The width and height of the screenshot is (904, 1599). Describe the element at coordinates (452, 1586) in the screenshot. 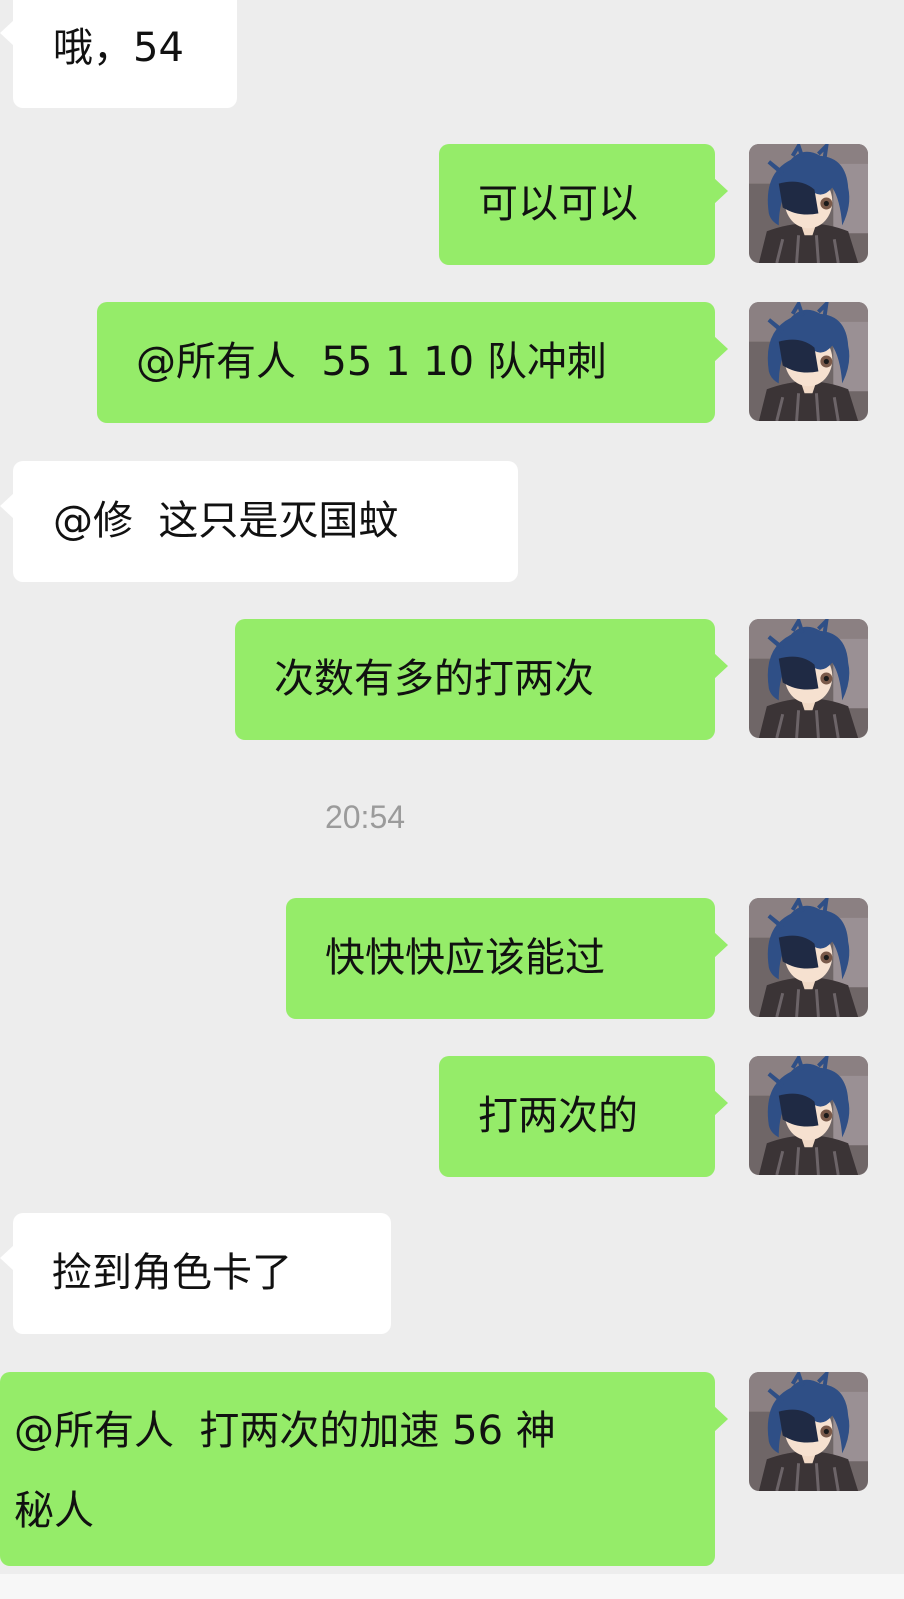

I see `input-bar-edge` at that location.